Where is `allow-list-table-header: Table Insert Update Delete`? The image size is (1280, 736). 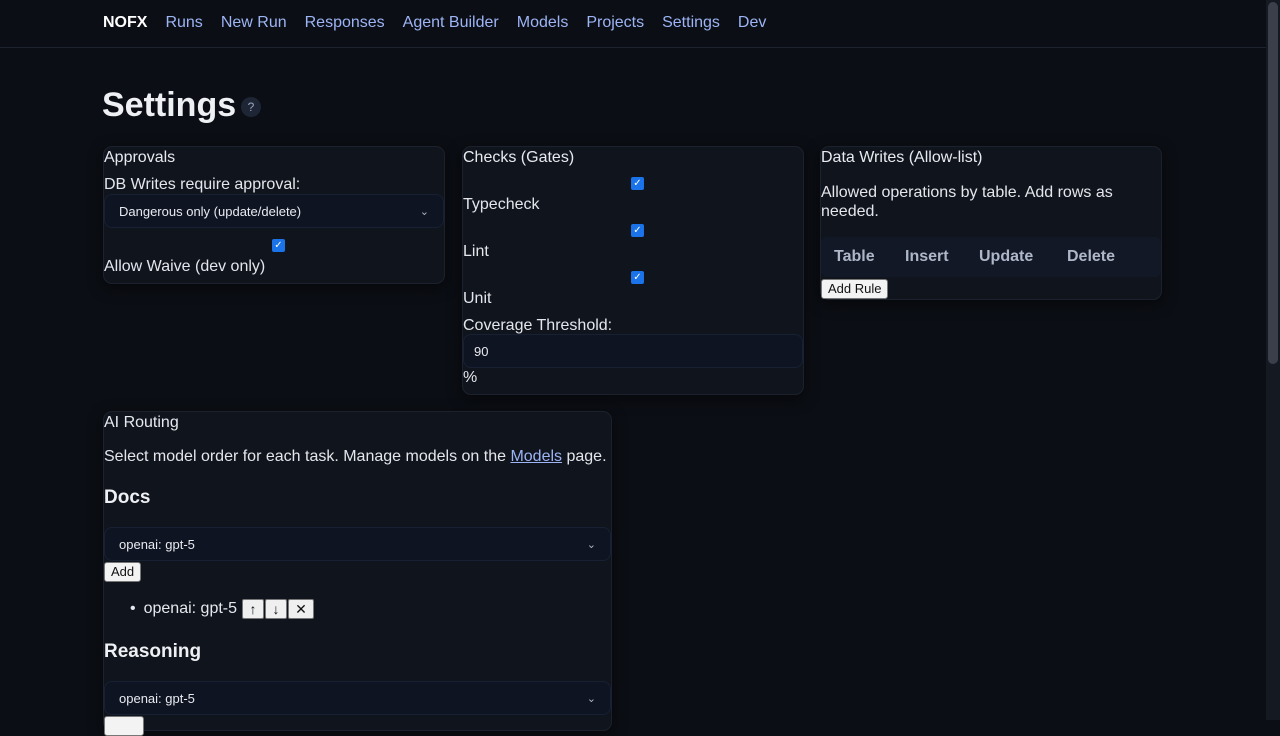
allow-list-table-header: Table Insert Update Delete is located at coordinates (991, 257).